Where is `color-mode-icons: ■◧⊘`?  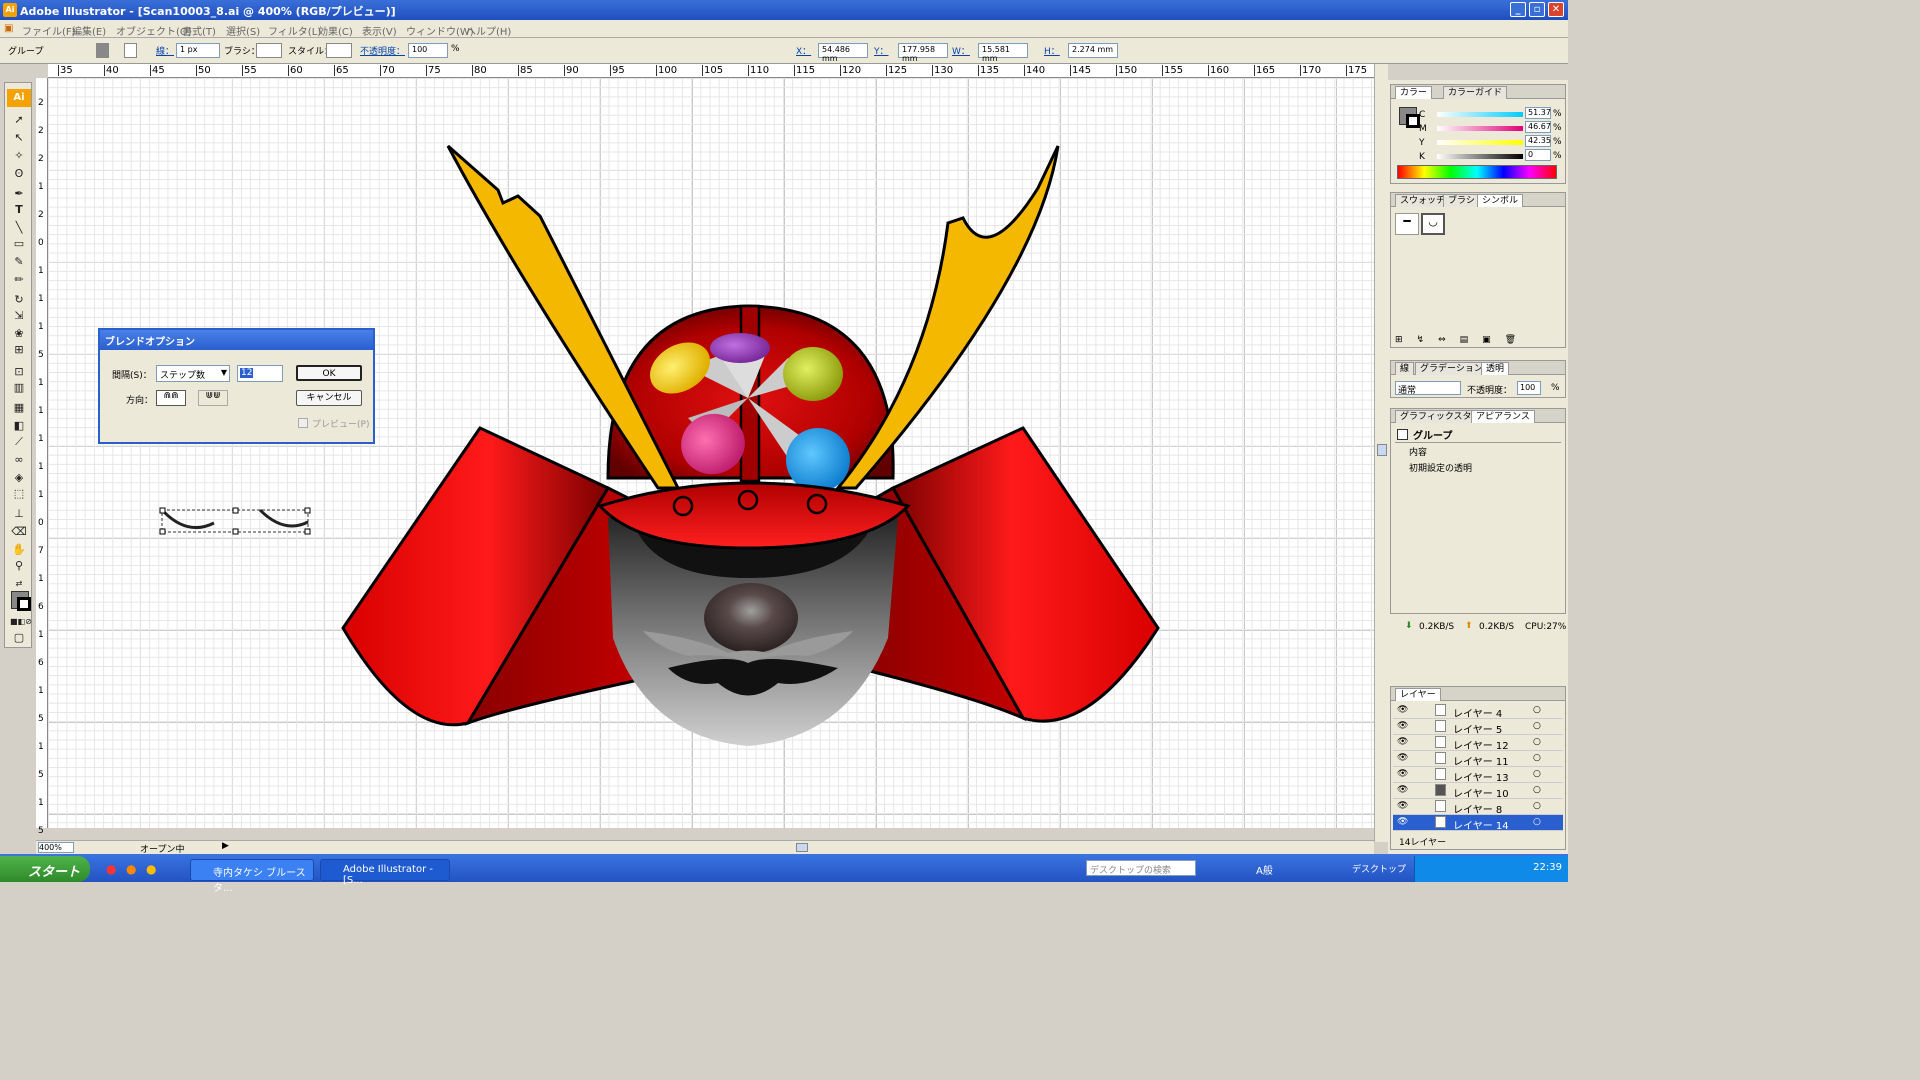
color-mode-icons: ■◧⊘ is located at coordinates (21, 622).